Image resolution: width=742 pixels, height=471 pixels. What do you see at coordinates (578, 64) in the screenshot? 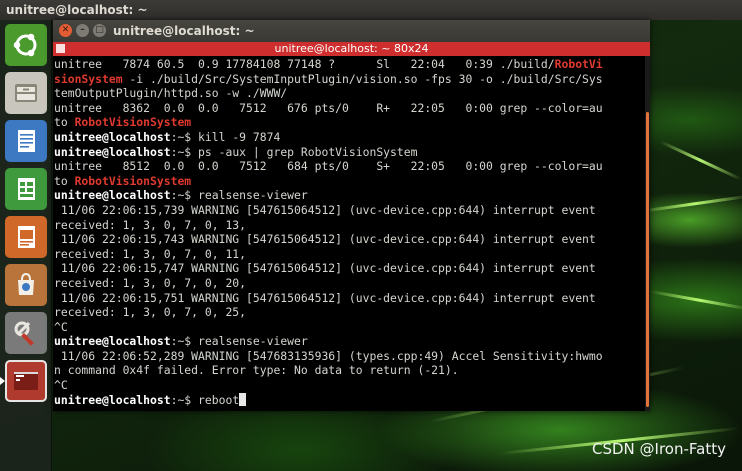
I see `grep-match: RobotVi` at bounding box center [578, 64].